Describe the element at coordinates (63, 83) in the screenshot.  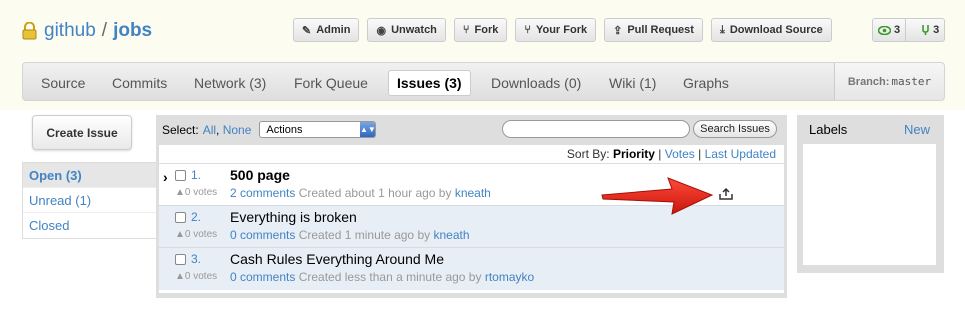
I see `tab-source: Source` at that location.